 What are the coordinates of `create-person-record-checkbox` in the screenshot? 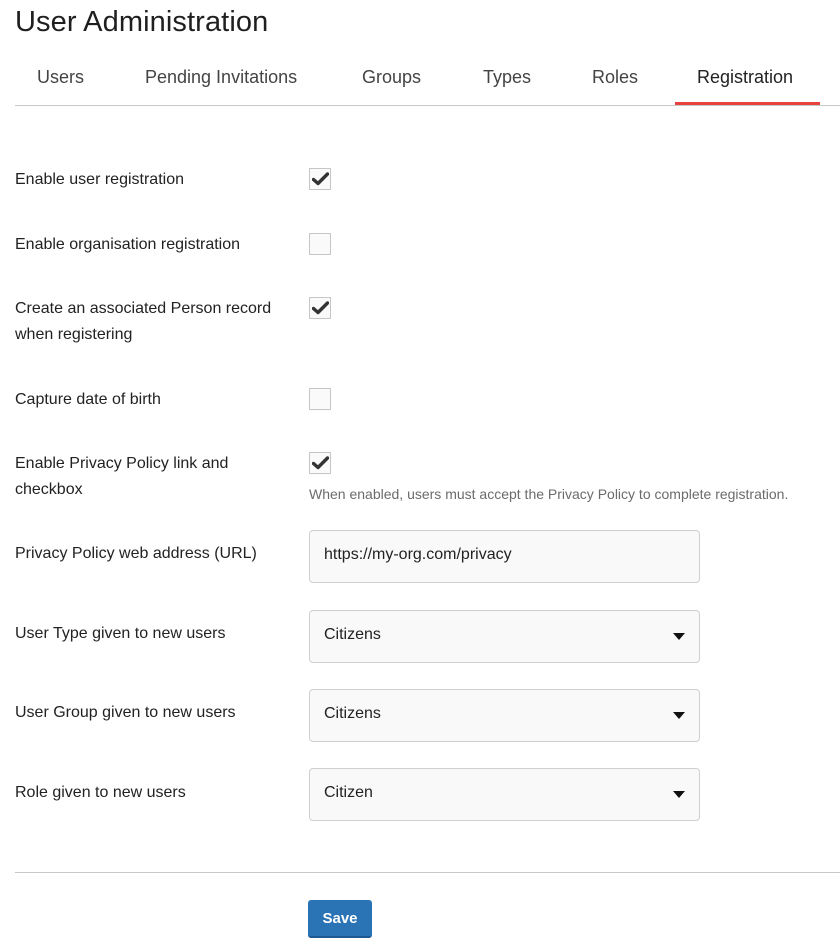 It's located at (320, 308).